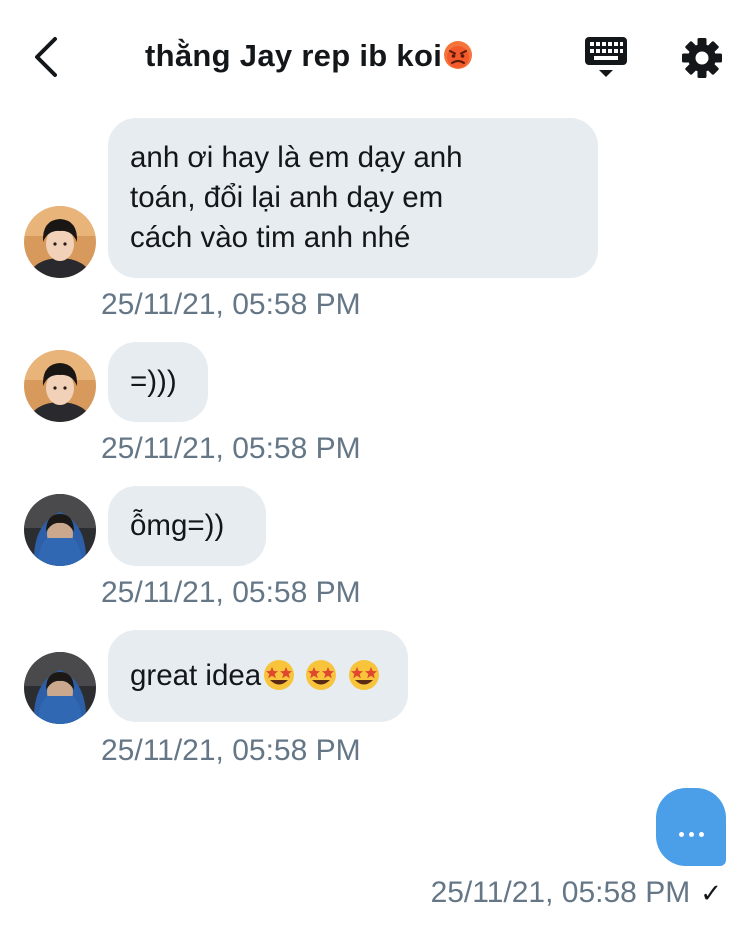 This screenshot has width=750, height=929. I want to click on conversation-title: thằng Jay rep ib koi, so click(355, 56).